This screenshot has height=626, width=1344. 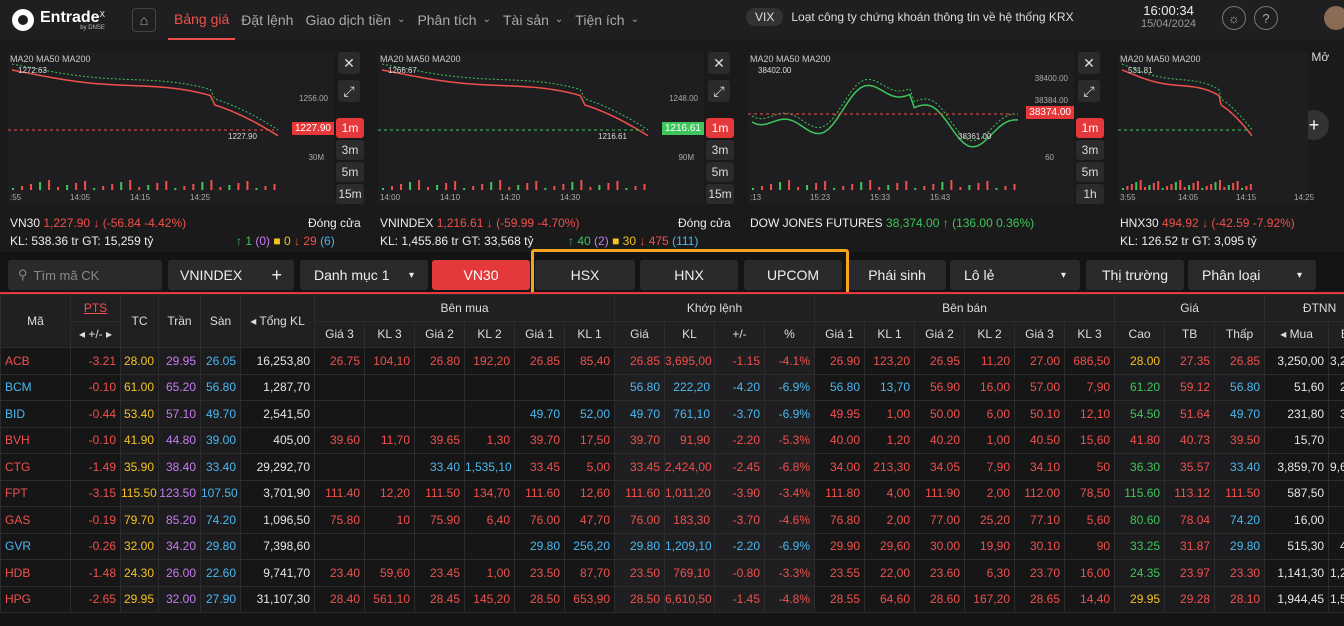 I want to click on col-floor: Sàn, so click(x=220, y=321).